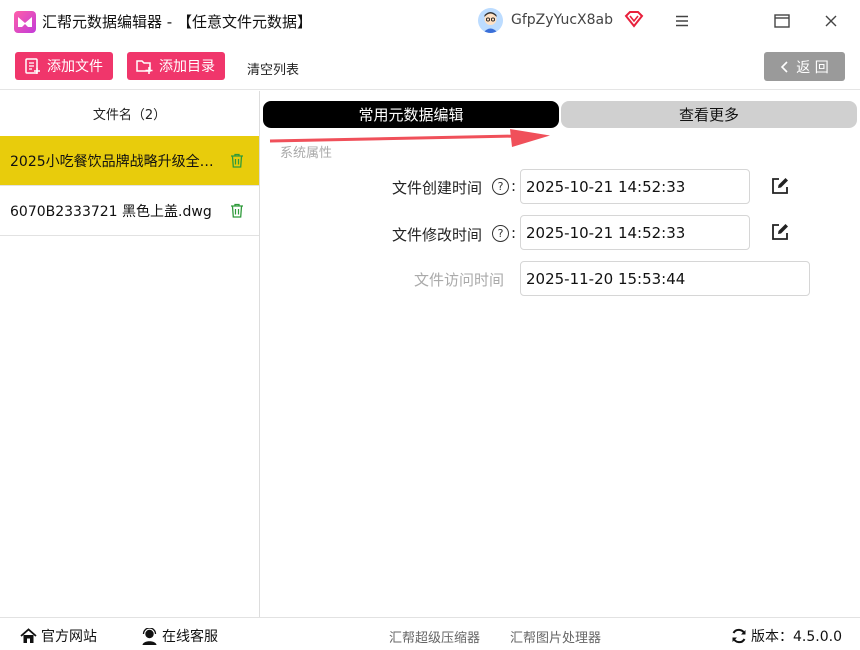 Image resolution: width=860 pixels, height=650 pixels. Describe the element at coordinates (75, 67) in the screenshot. I see `add-file-label: 添加文件` at that location.